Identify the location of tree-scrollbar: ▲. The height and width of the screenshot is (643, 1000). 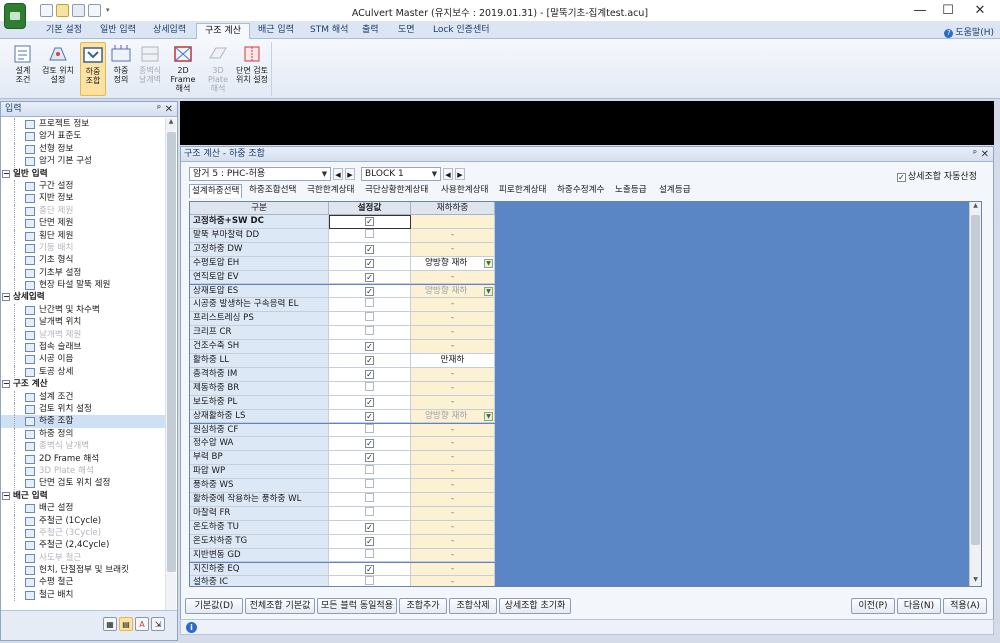
(170, 364).